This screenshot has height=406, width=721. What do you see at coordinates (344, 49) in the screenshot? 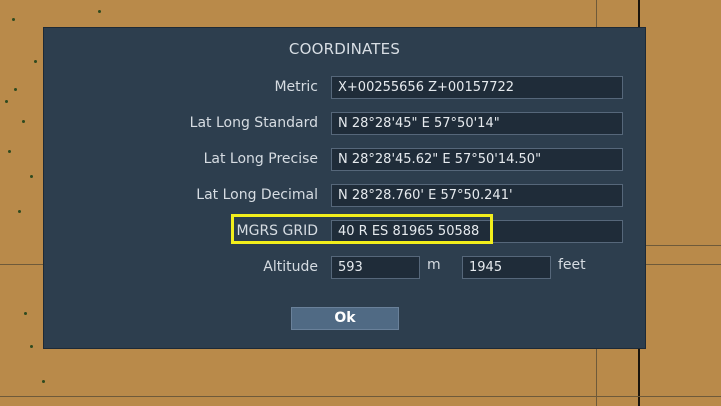
I see `dialog-title: COORDINATES` at bounding box center [344, 49].